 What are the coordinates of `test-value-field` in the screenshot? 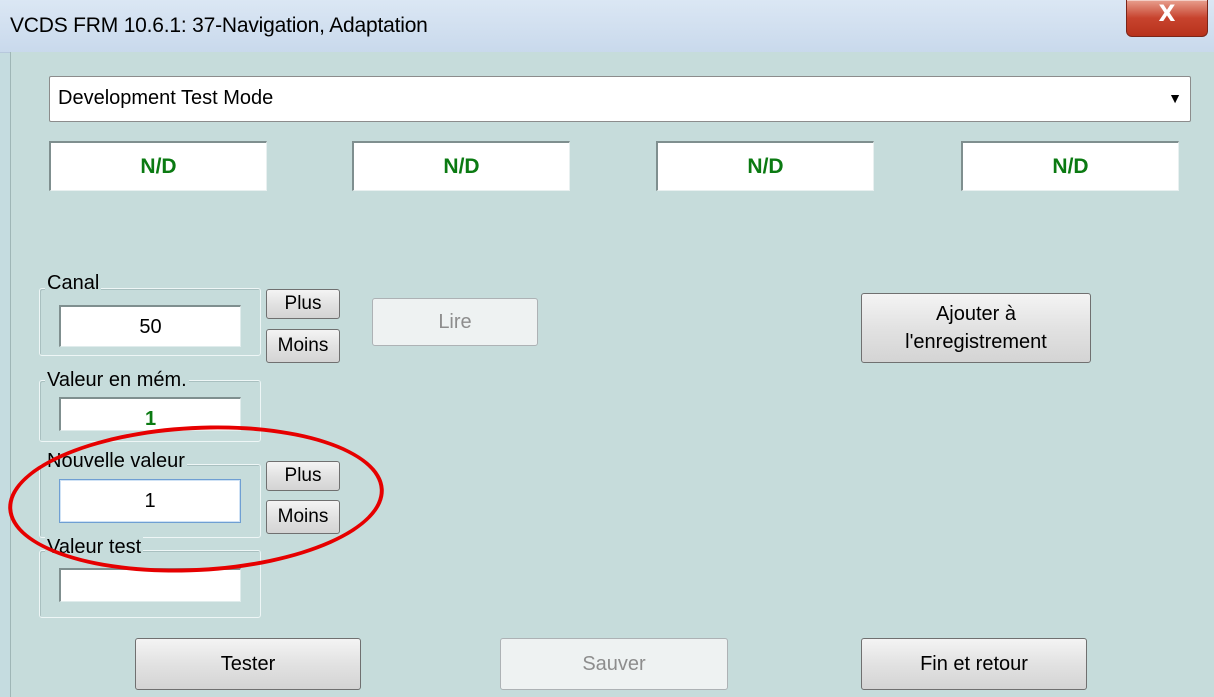 It's located at (150, 585).